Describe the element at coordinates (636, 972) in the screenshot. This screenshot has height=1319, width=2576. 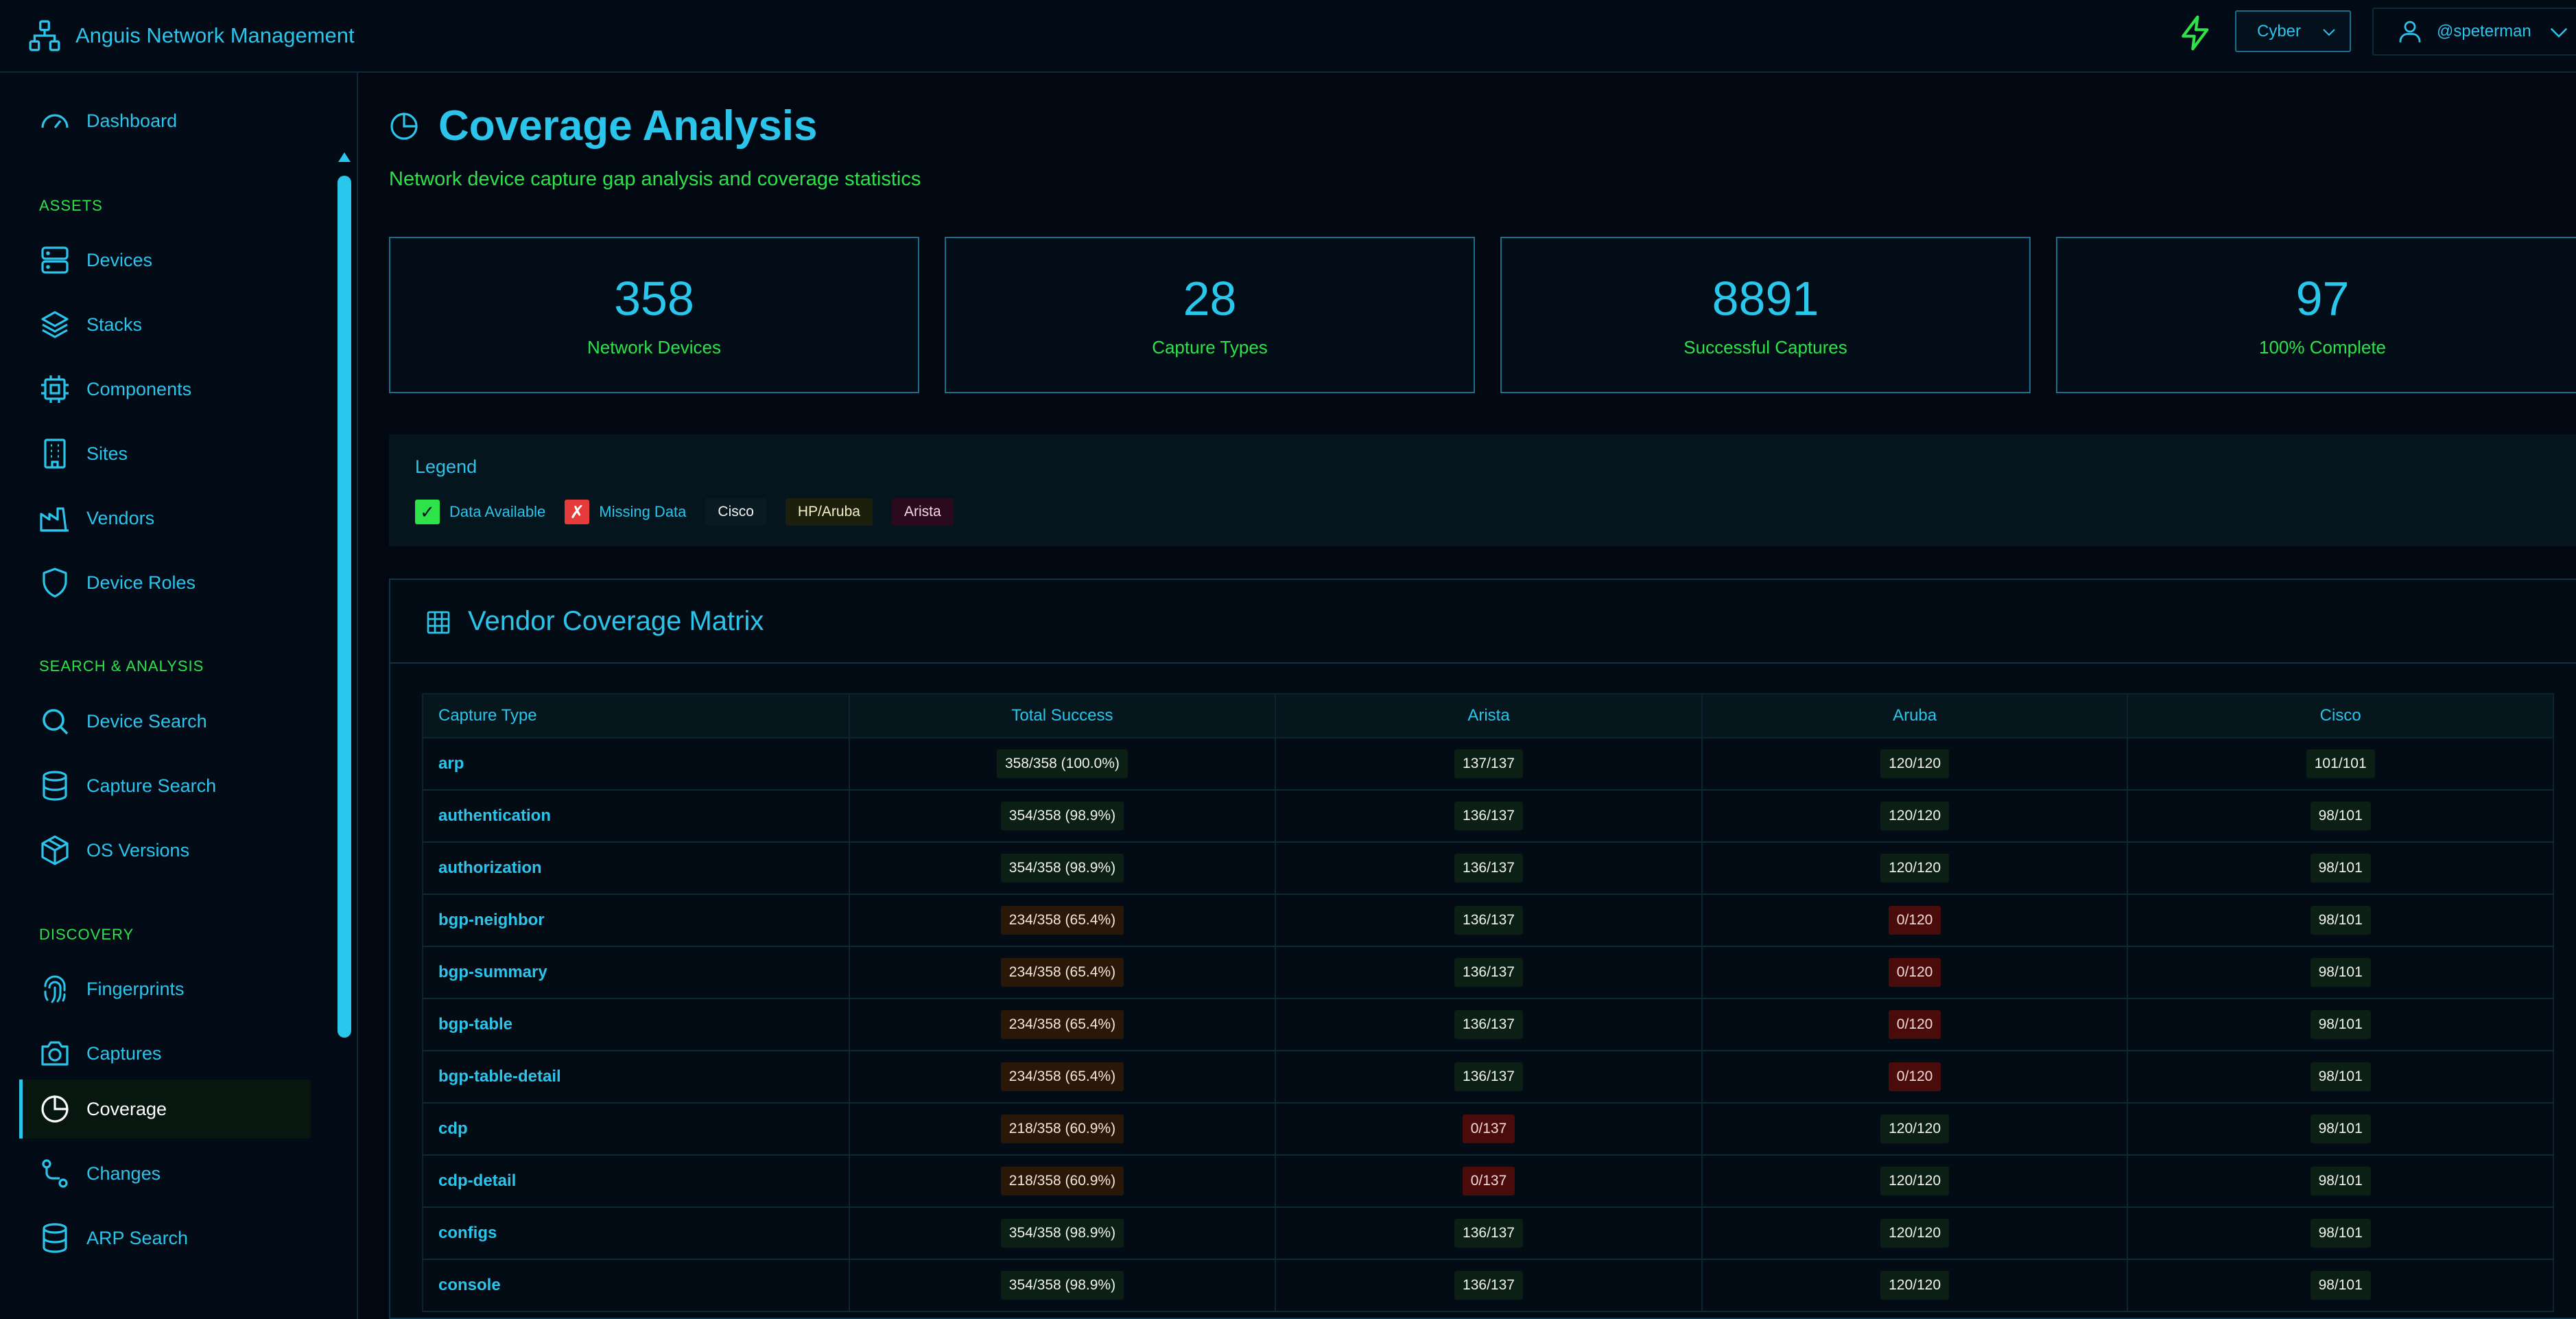
I see `capture-type-cell: bgp-summary` at that location.